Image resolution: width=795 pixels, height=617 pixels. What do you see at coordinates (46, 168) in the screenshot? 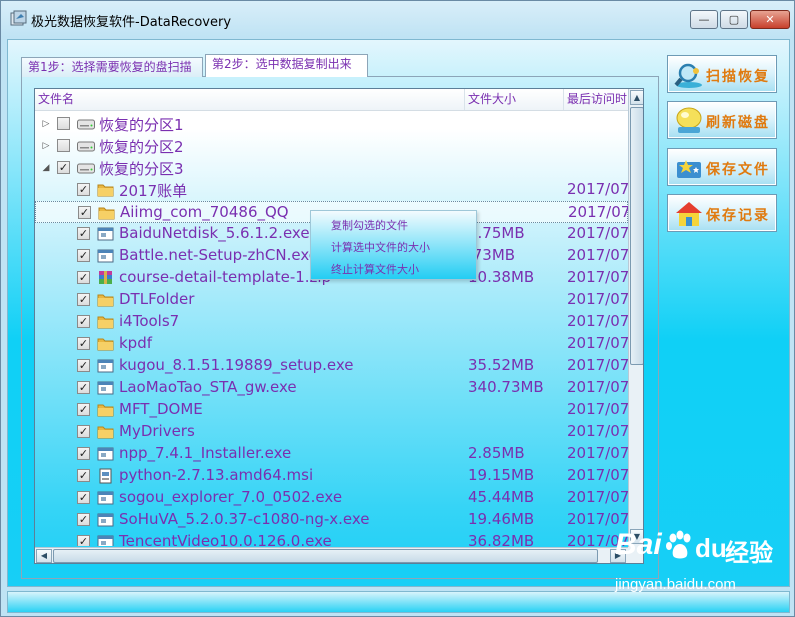
I see `expanded-arrow-icon: ◢` at bounding box center [46, 168].